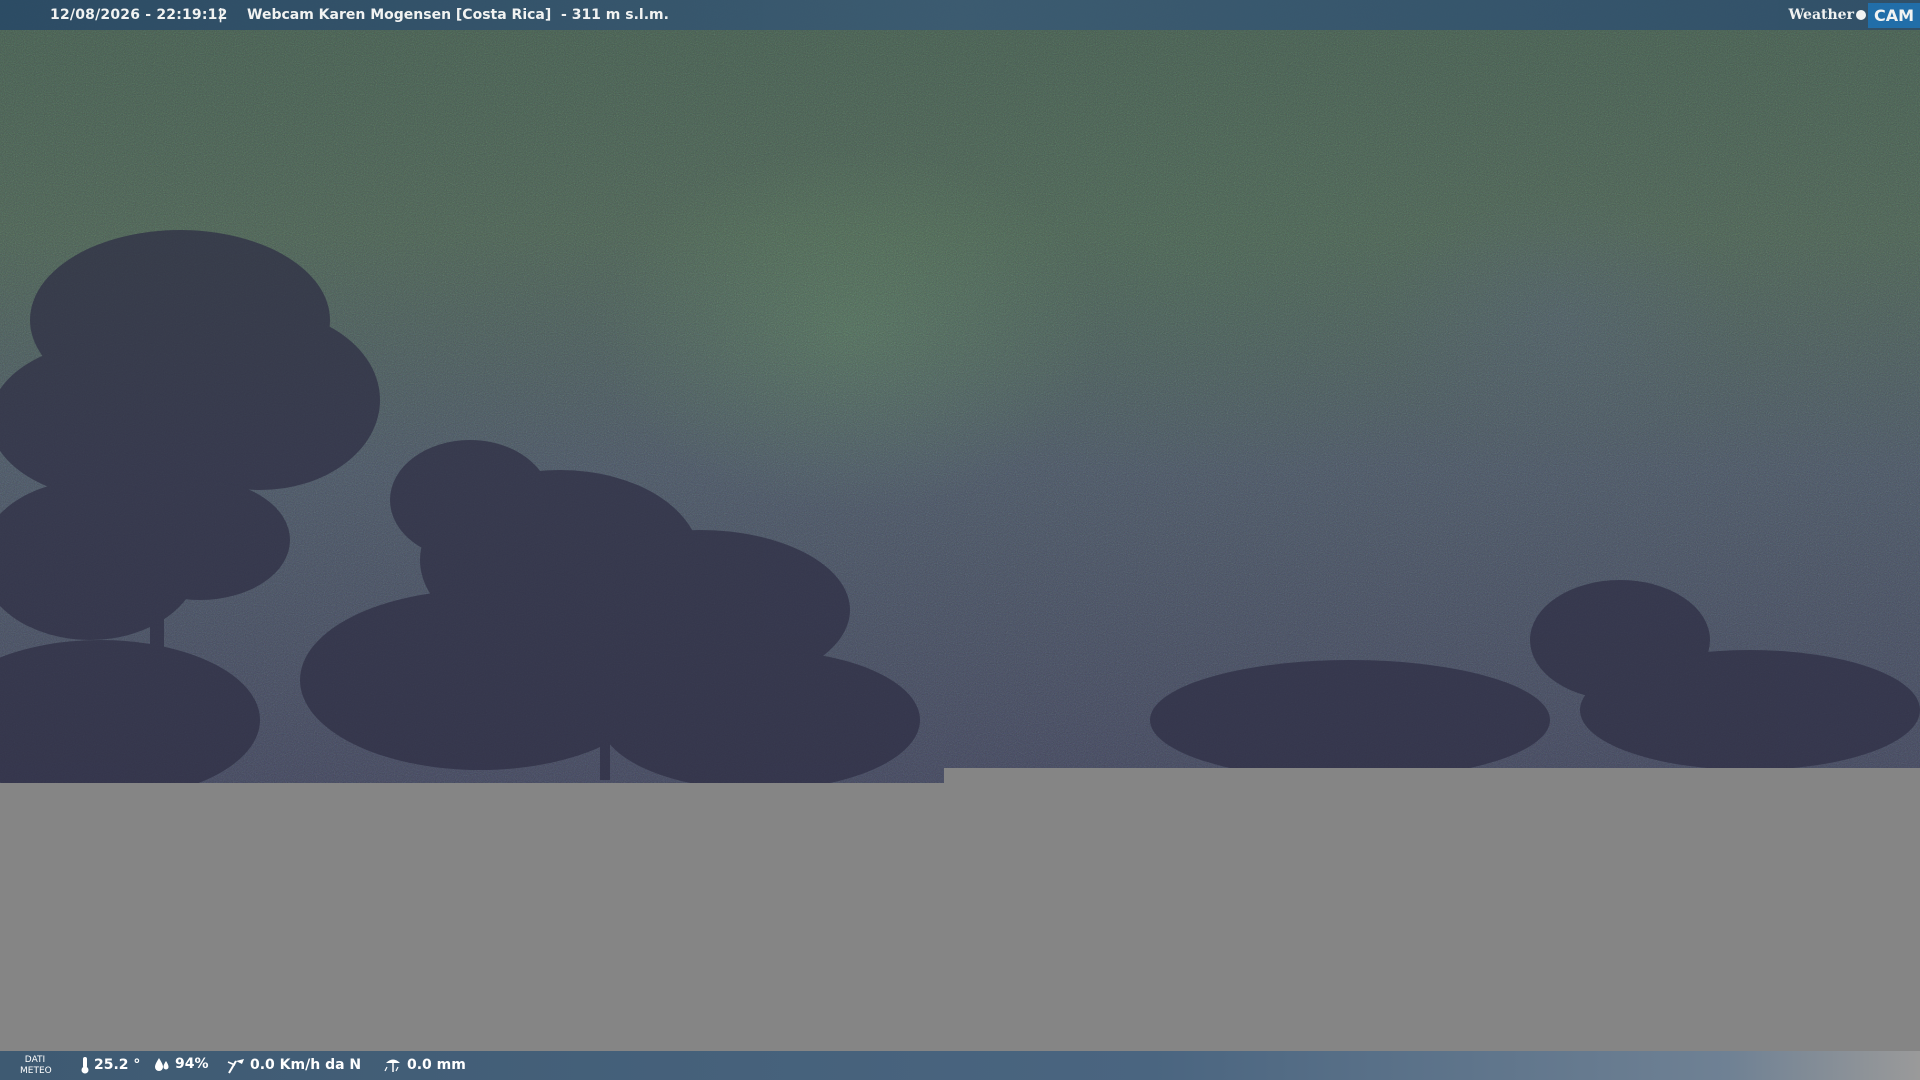 The height and width of the screenshot is (1080, 1920). What do you see at coordinates (117, 1065) in the screenshot?
I see `temperature-value: 25.2 °` at bounding box center [117, 1065].